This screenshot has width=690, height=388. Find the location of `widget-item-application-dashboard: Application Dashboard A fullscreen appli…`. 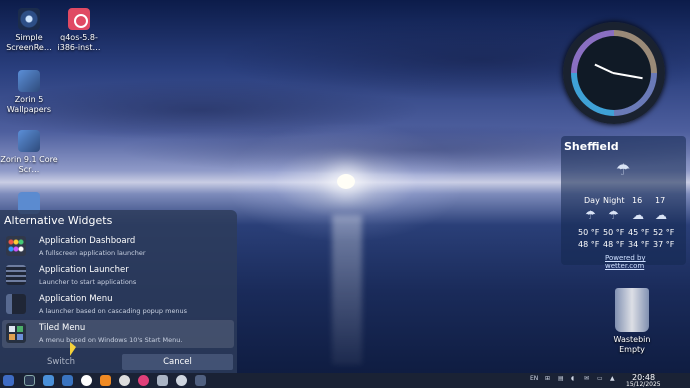

widget-item-application-dashboard: Application Dashboard A fullscreen appli… is located at coordinates (118, 247).